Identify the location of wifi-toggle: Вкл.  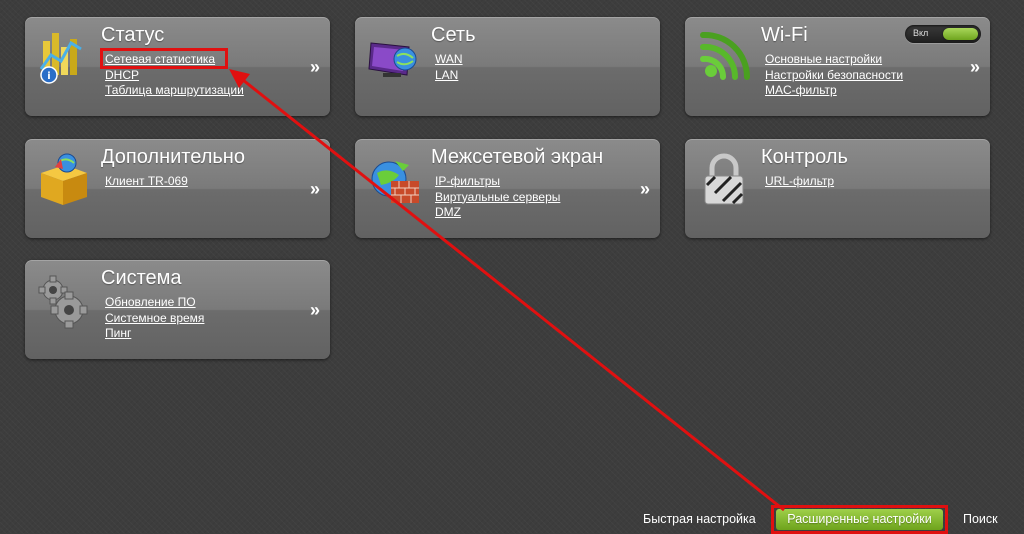
(943, 34).